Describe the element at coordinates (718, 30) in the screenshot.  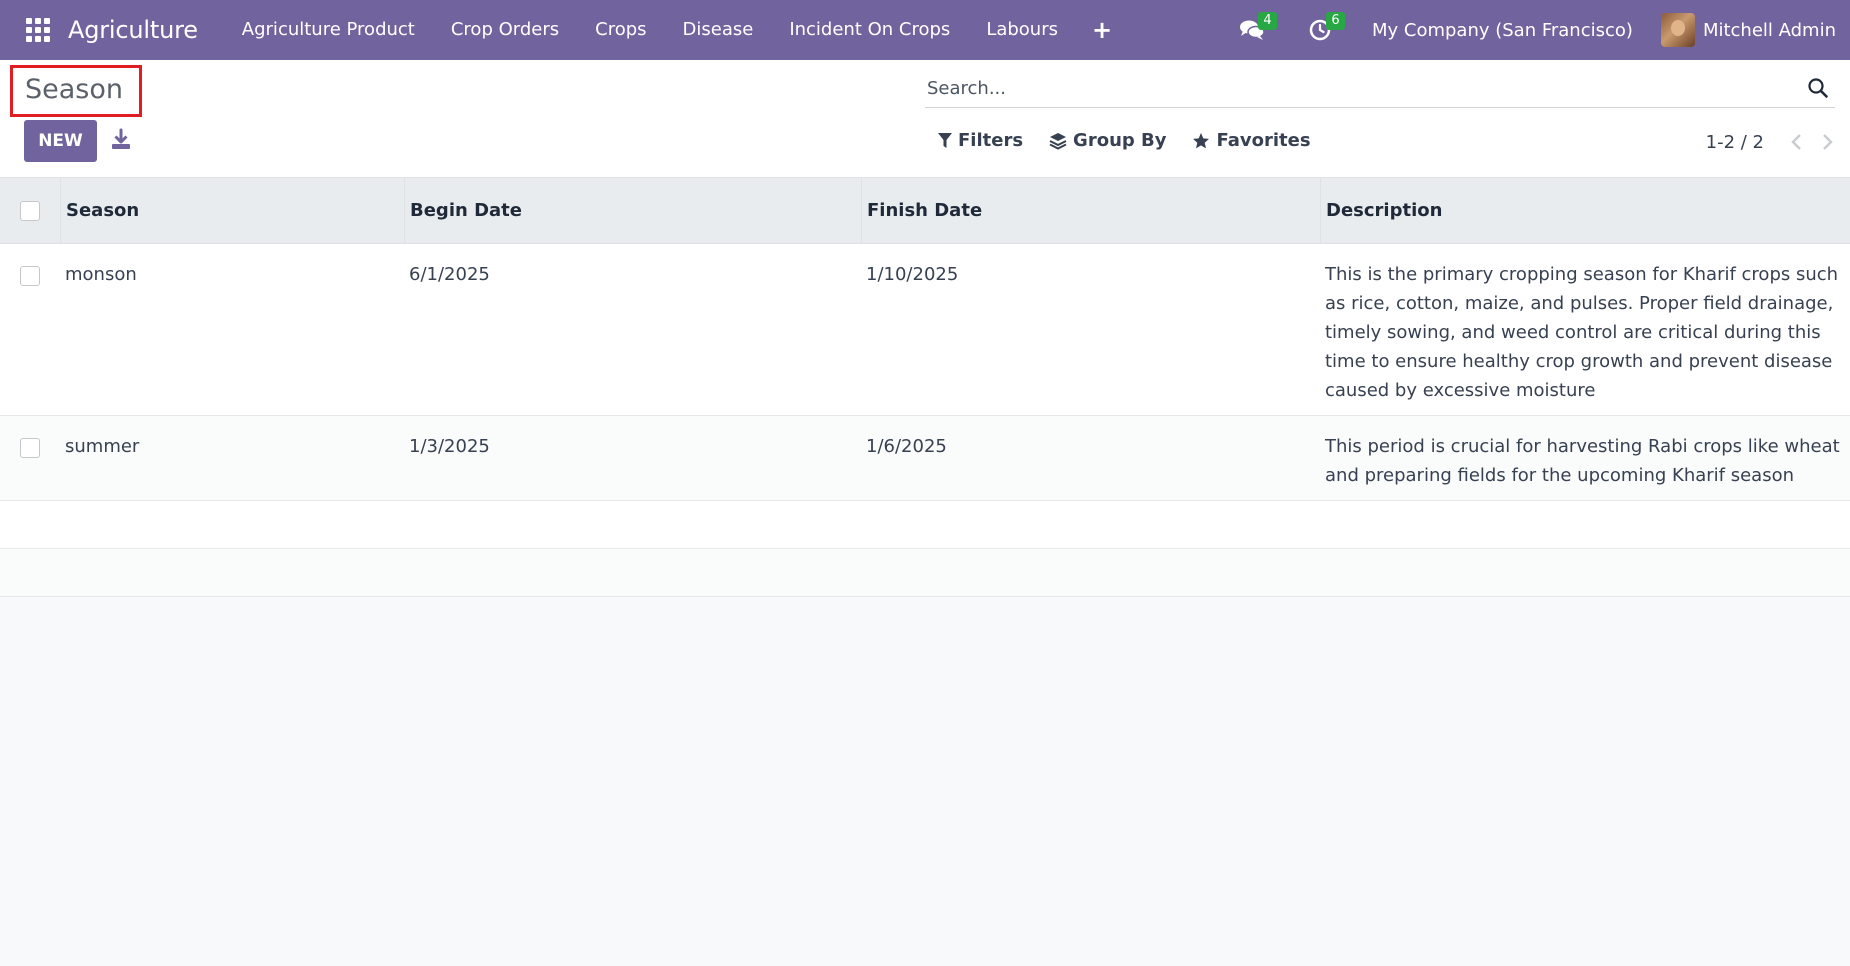
I see `menu-item-disease: Disease` at that location.